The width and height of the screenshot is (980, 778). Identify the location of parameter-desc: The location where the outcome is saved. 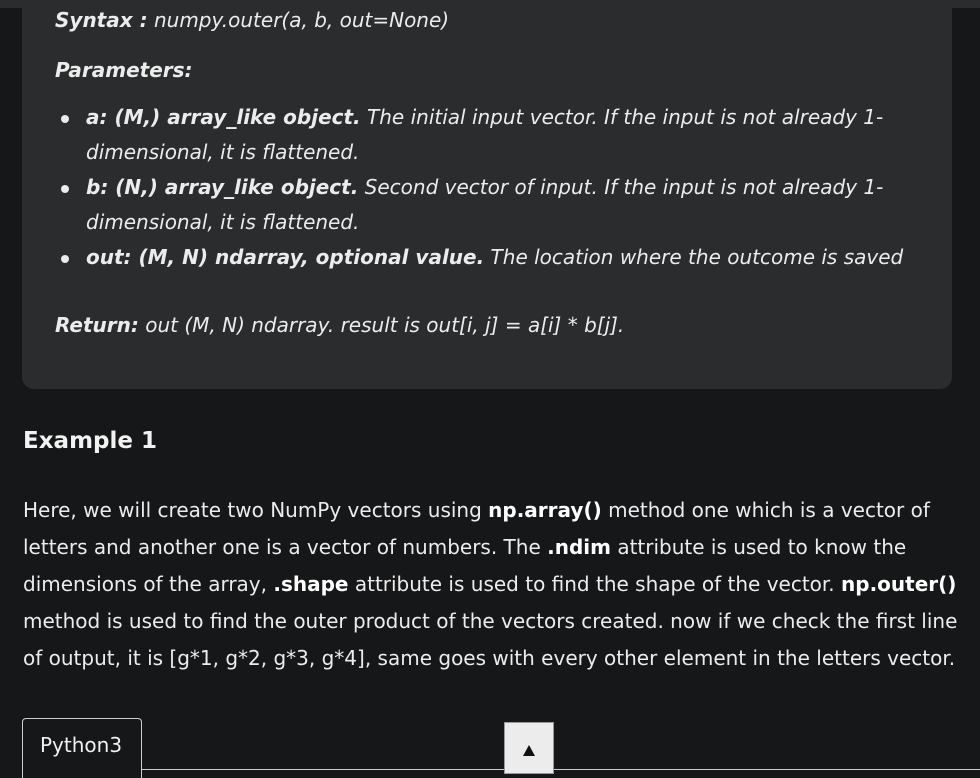
(694, 257).